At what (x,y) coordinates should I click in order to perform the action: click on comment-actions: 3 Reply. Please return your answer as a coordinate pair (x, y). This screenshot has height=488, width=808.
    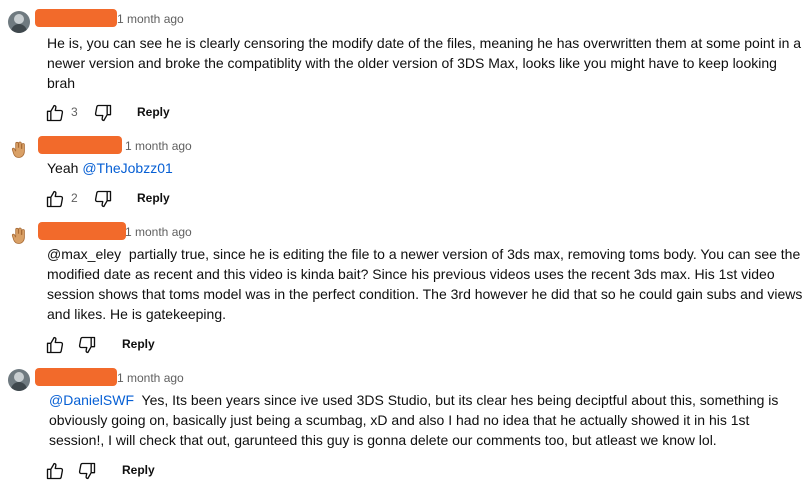
    Looking at the image, I should click on (145, 115).